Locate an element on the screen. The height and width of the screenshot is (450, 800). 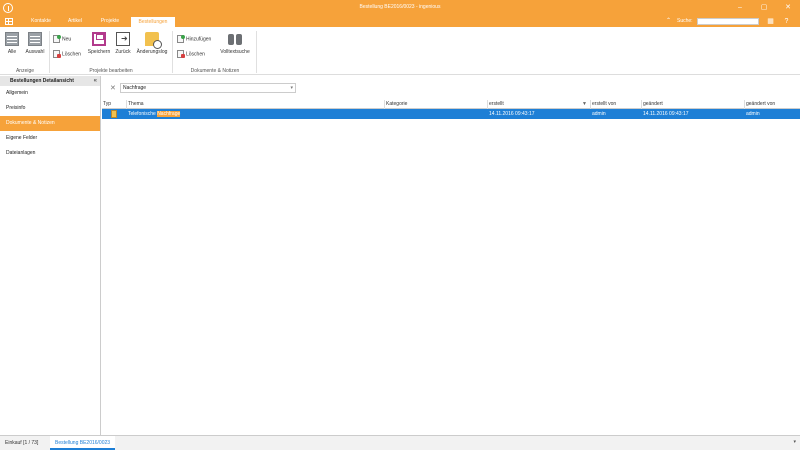
grid-selection-icon is located at coordinates (35, 39).